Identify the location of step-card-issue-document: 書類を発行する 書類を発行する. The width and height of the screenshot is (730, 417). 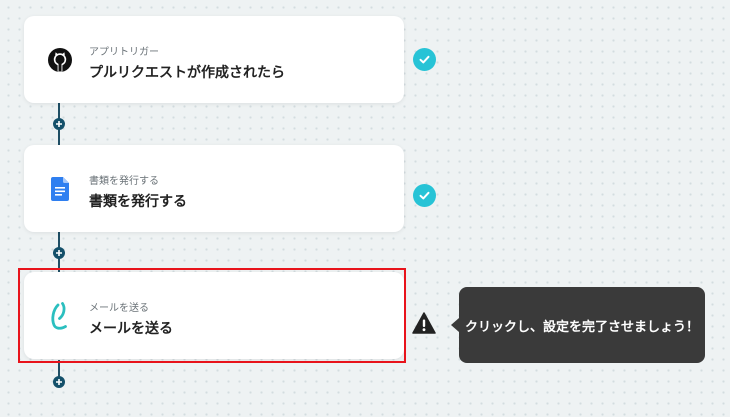
(214, 188).